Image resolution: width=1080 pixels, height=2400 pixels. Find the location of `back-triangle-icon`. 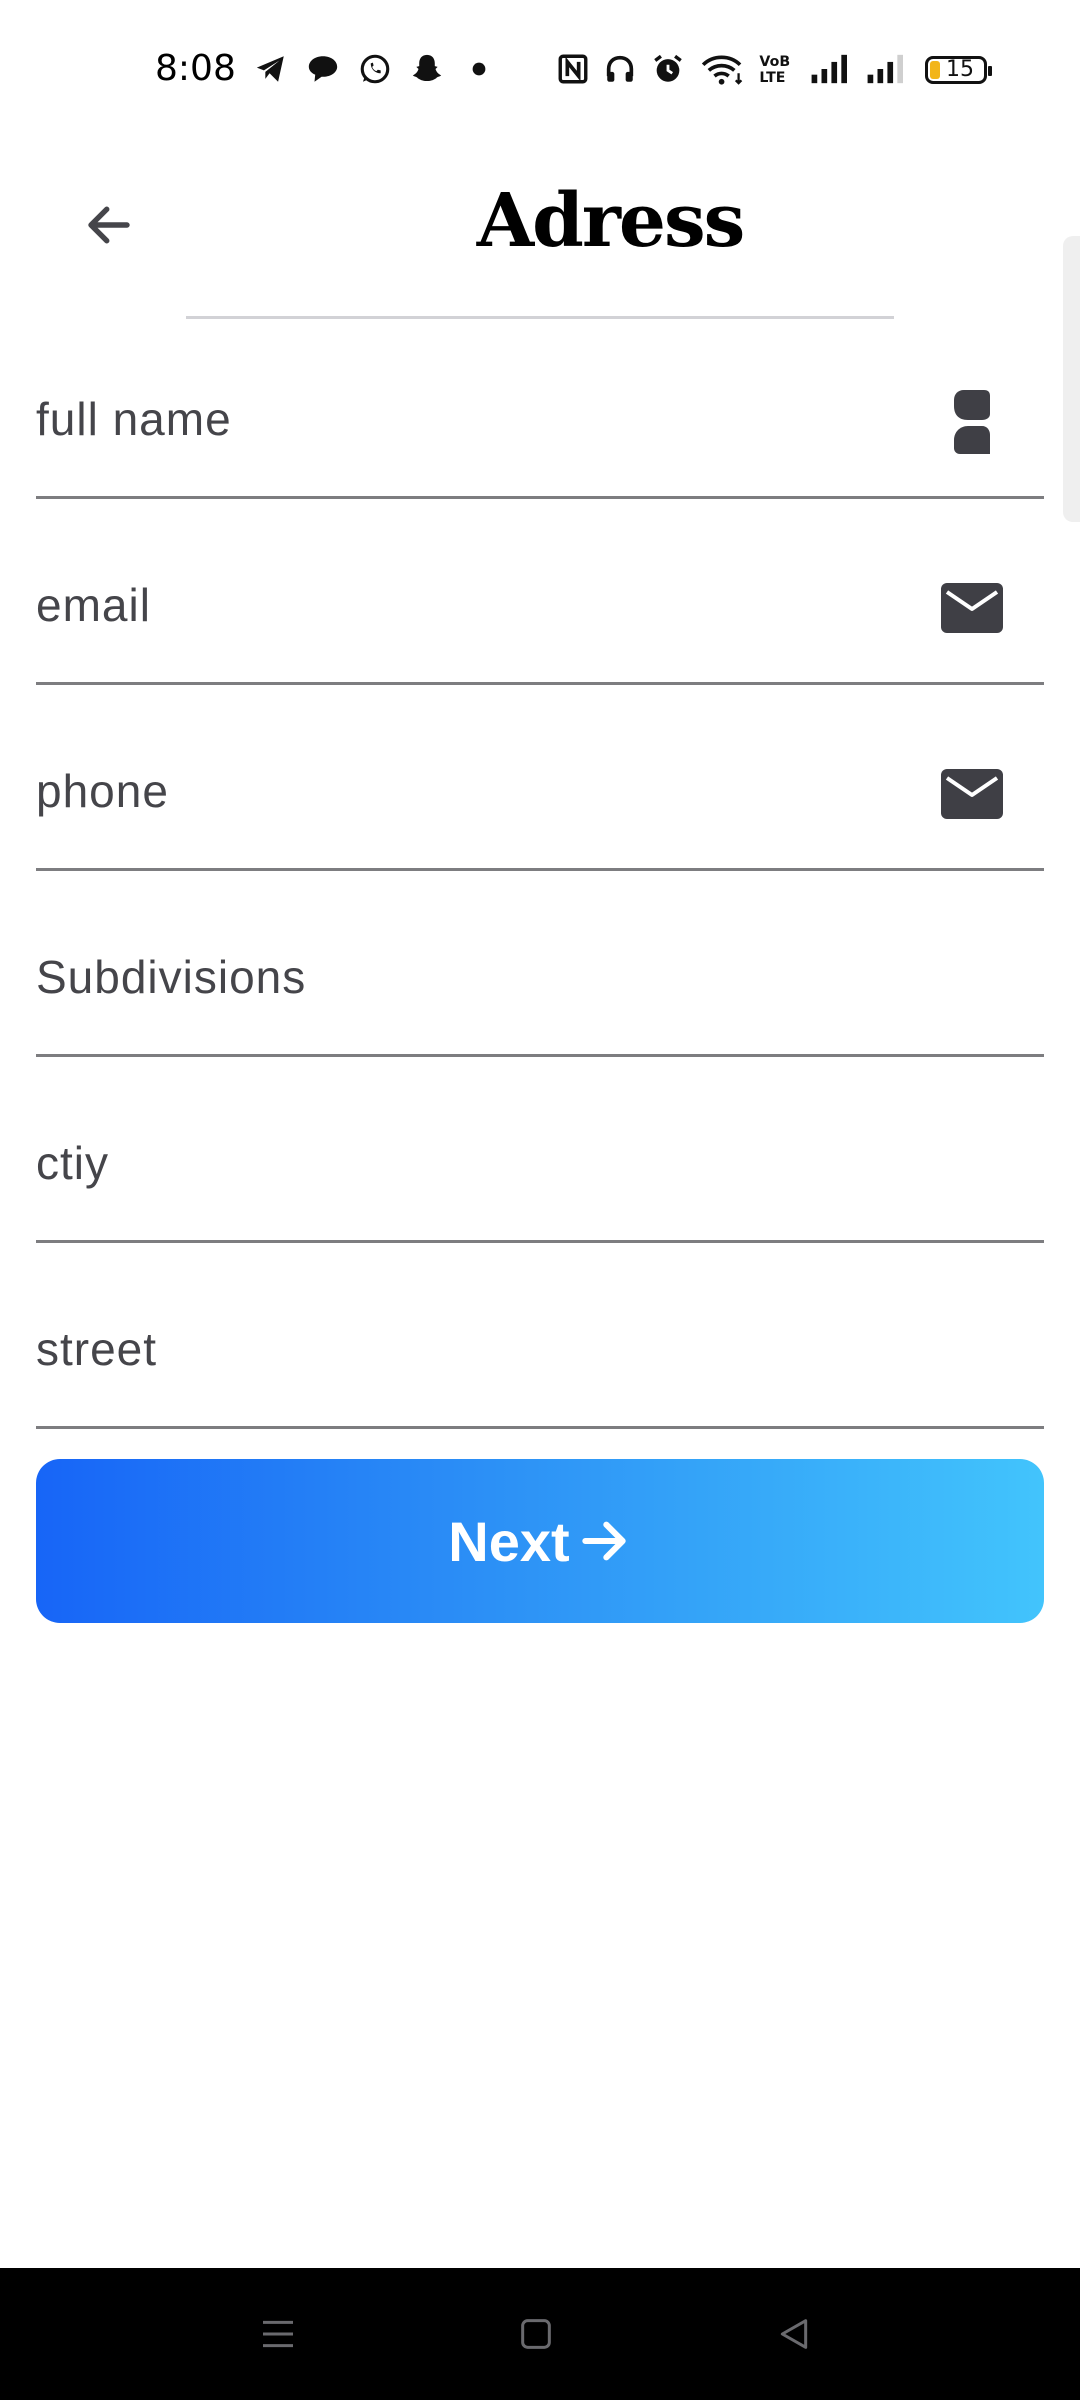

back-triangle-icon is located at coordinates (794, 2334).